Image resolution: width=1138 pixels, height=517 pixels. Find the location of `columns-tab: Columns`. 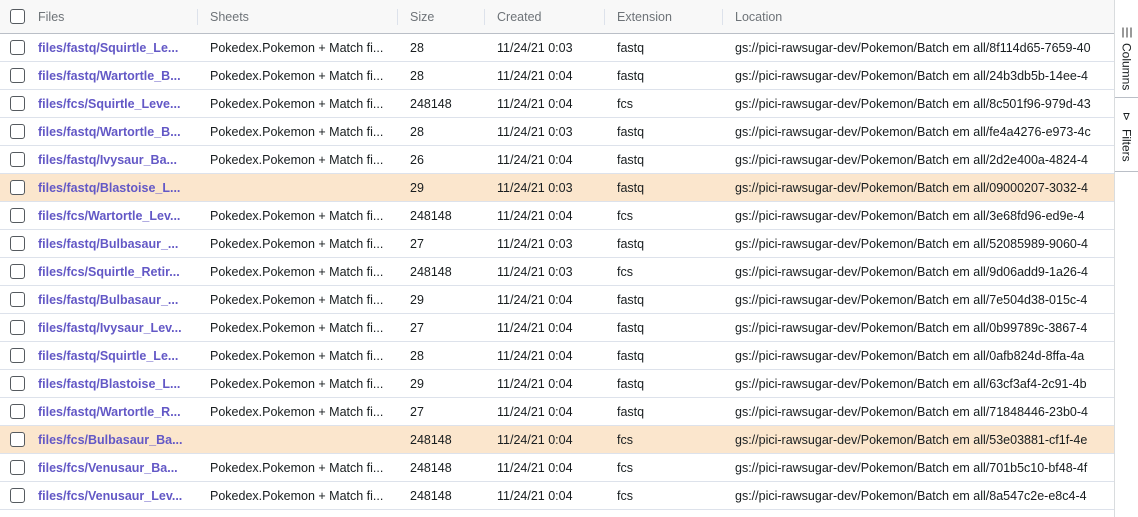

columns-tab: Columns is located at coordinates (1126, 60).